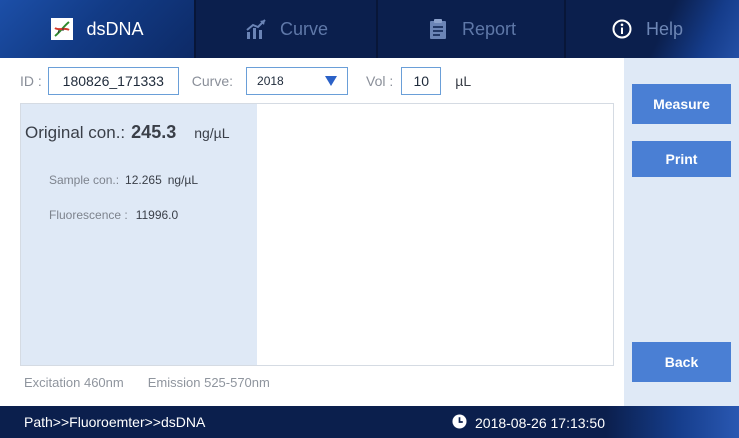  What do you see at coordinates (183, 180) in the screenshot?
I see `sample-unit: ng/µL` at bounding box center [183, 180].